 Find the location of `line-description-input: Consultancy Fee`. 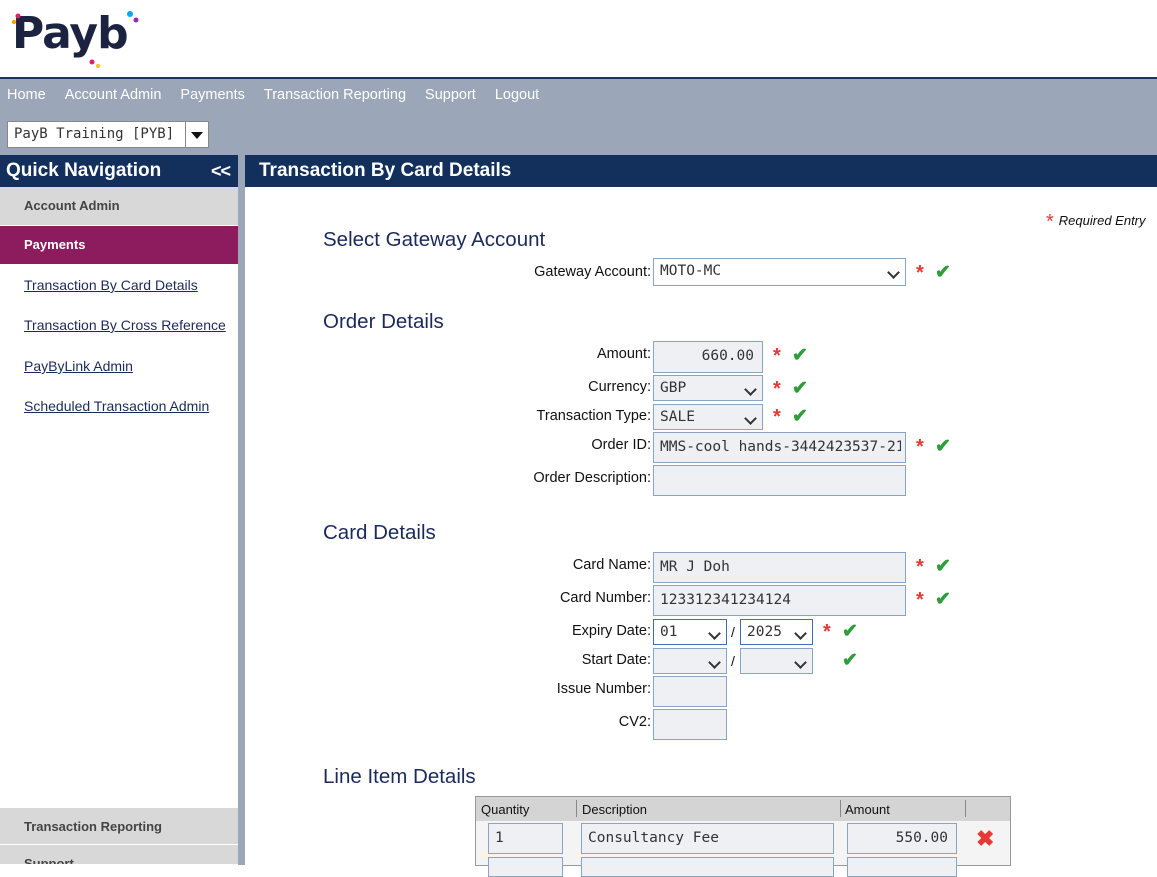

line-description-input: Consultancy Fee is located at coordinates (707, 838).